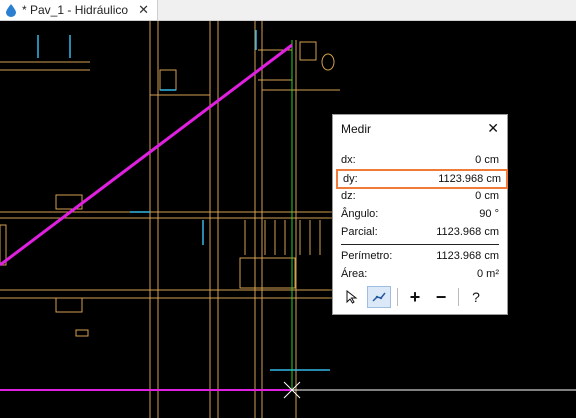 The height and width of the screenshot is (418, 576). Describe the element at coordinates (356, 129) in the screenshot. I see `panel-title: Medir` at that location.